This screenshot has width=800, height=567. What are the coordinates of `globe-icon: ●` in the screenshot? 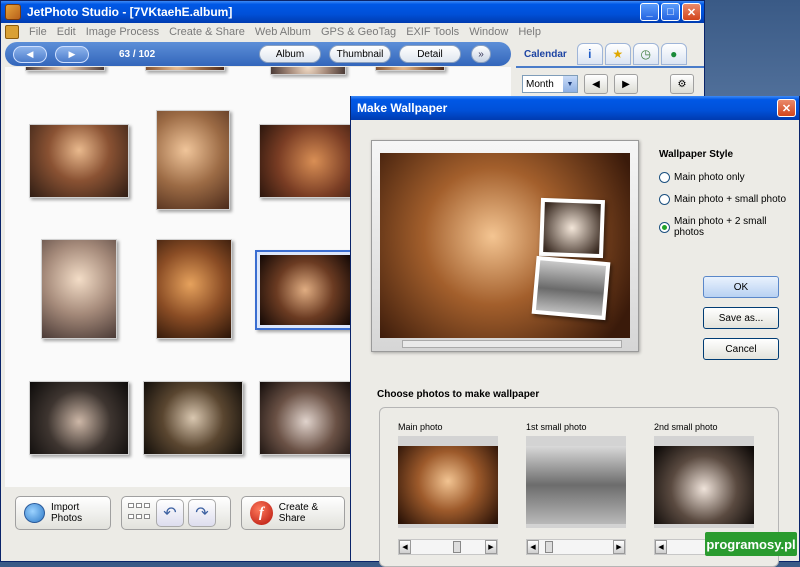 It's located at (673, 54).